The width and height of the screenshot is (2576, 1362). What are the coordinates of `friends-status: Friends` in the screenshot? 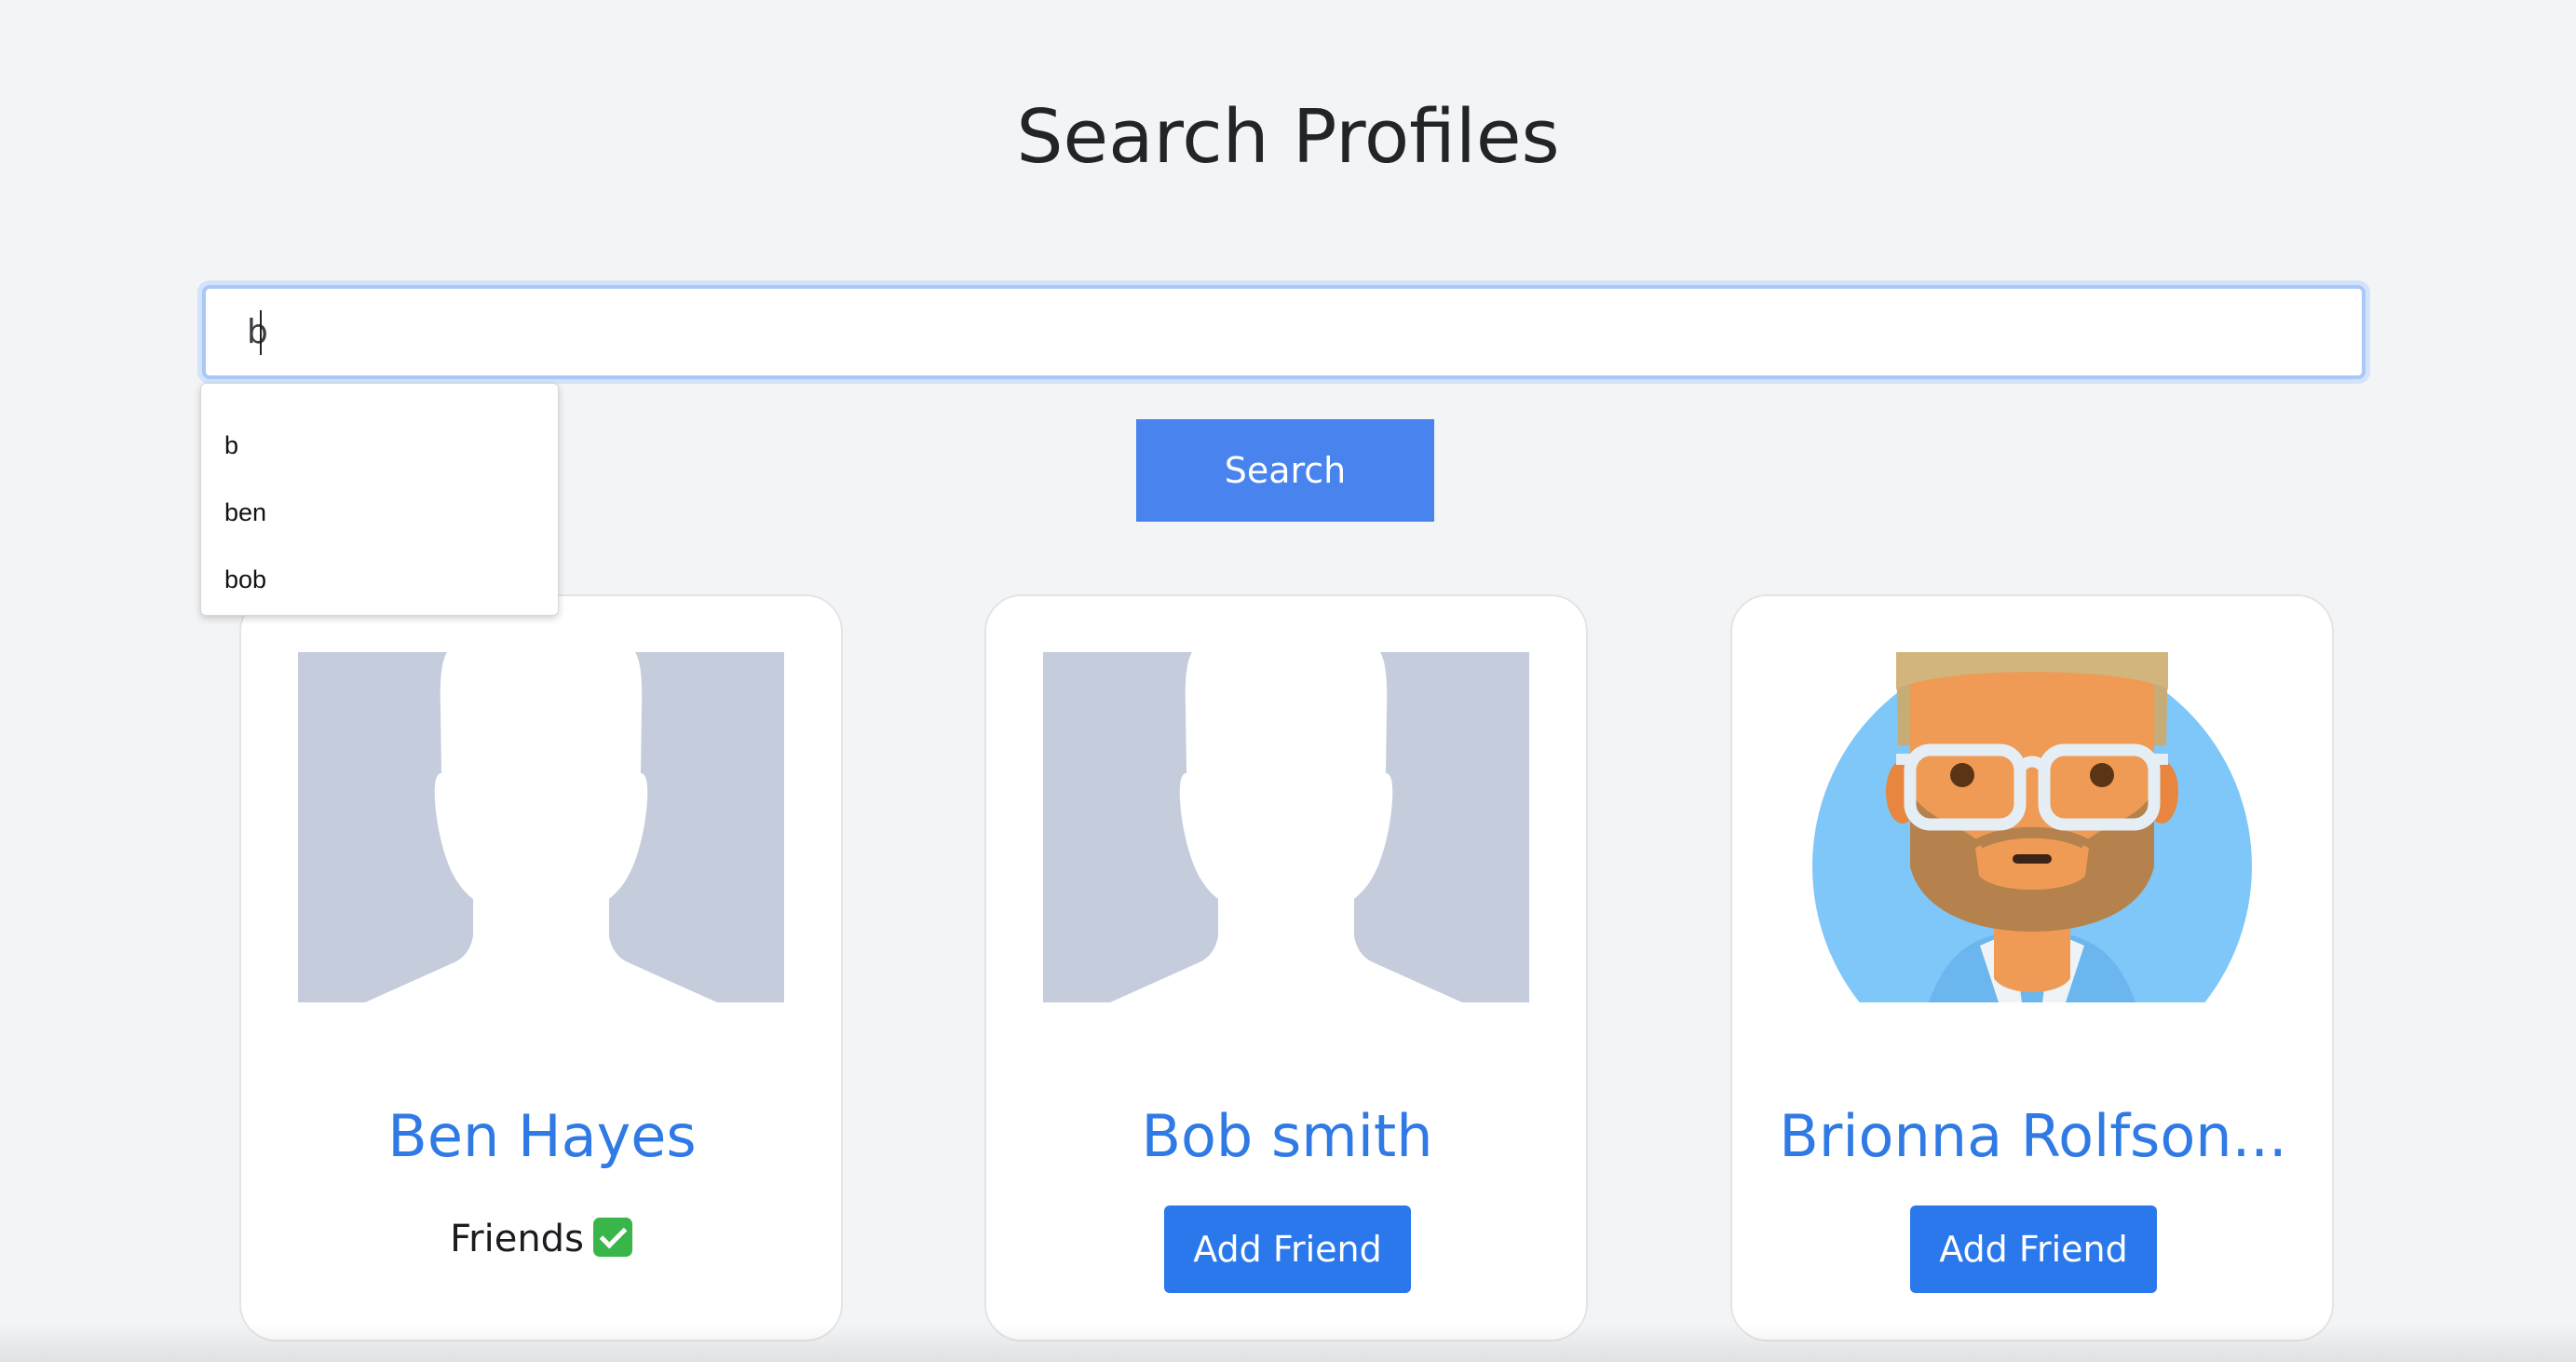 It's located at (541, 1239).